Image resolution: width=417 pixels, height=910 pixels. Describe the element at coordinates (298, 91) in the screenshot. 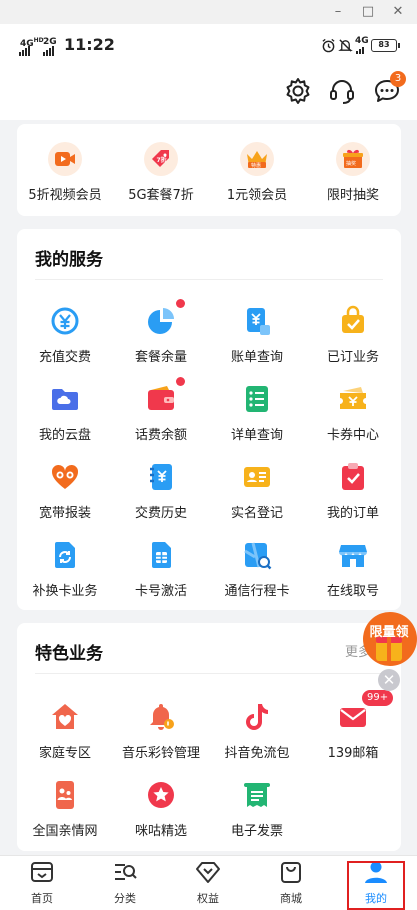

I see `settings-icon` at that location.